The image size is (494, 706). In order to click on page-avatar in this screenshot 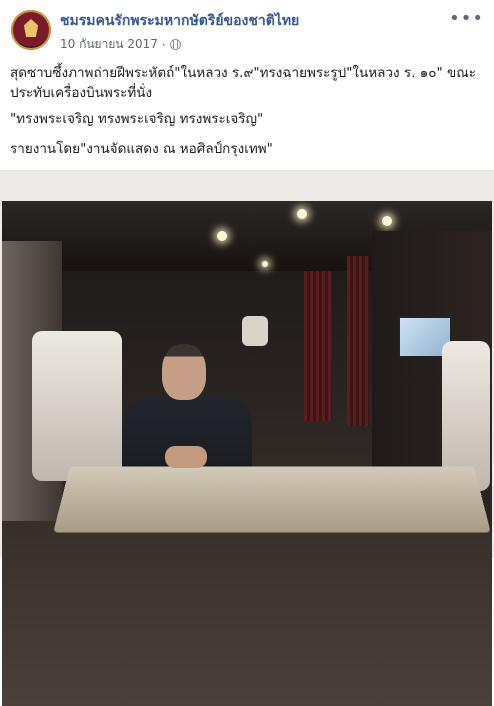, I will do `click(31, 30)`.